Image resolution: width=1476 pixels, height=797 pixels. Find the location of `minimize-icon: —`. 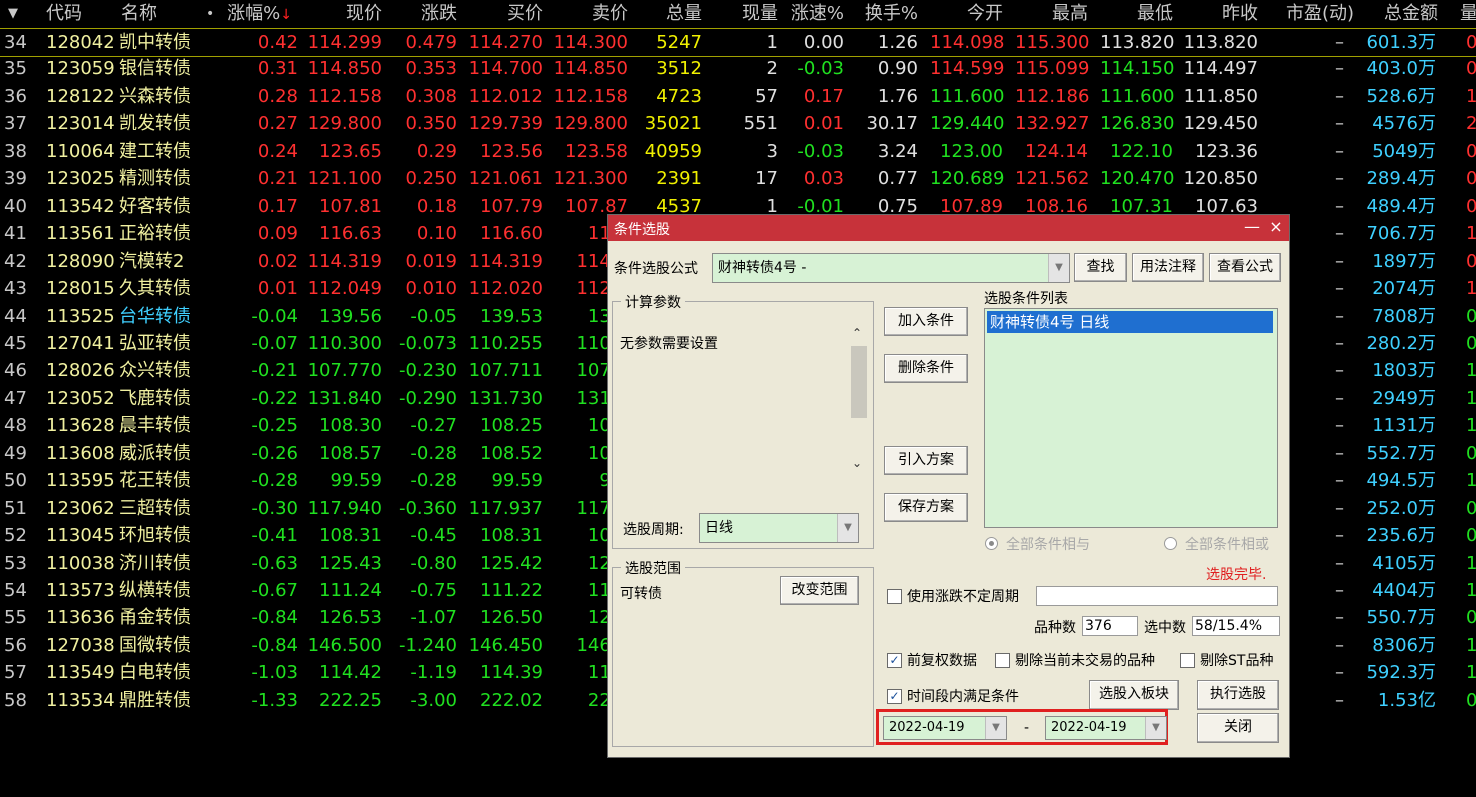

minimize-icon: — is located at coordinates (1252, 227).